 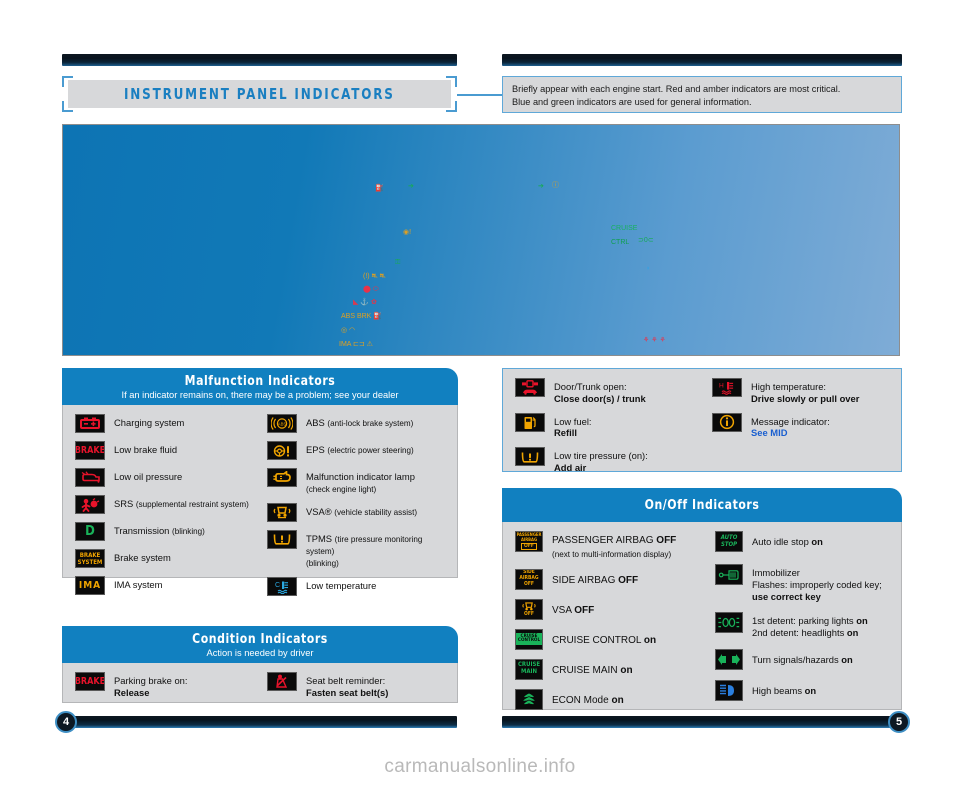 What do you see at coordinates (615, 579) in the screenshot?
I see `list-item: SIDE AIRBAG OFF SIDE AIRBAG OFF` at bounding box center [615, 579].